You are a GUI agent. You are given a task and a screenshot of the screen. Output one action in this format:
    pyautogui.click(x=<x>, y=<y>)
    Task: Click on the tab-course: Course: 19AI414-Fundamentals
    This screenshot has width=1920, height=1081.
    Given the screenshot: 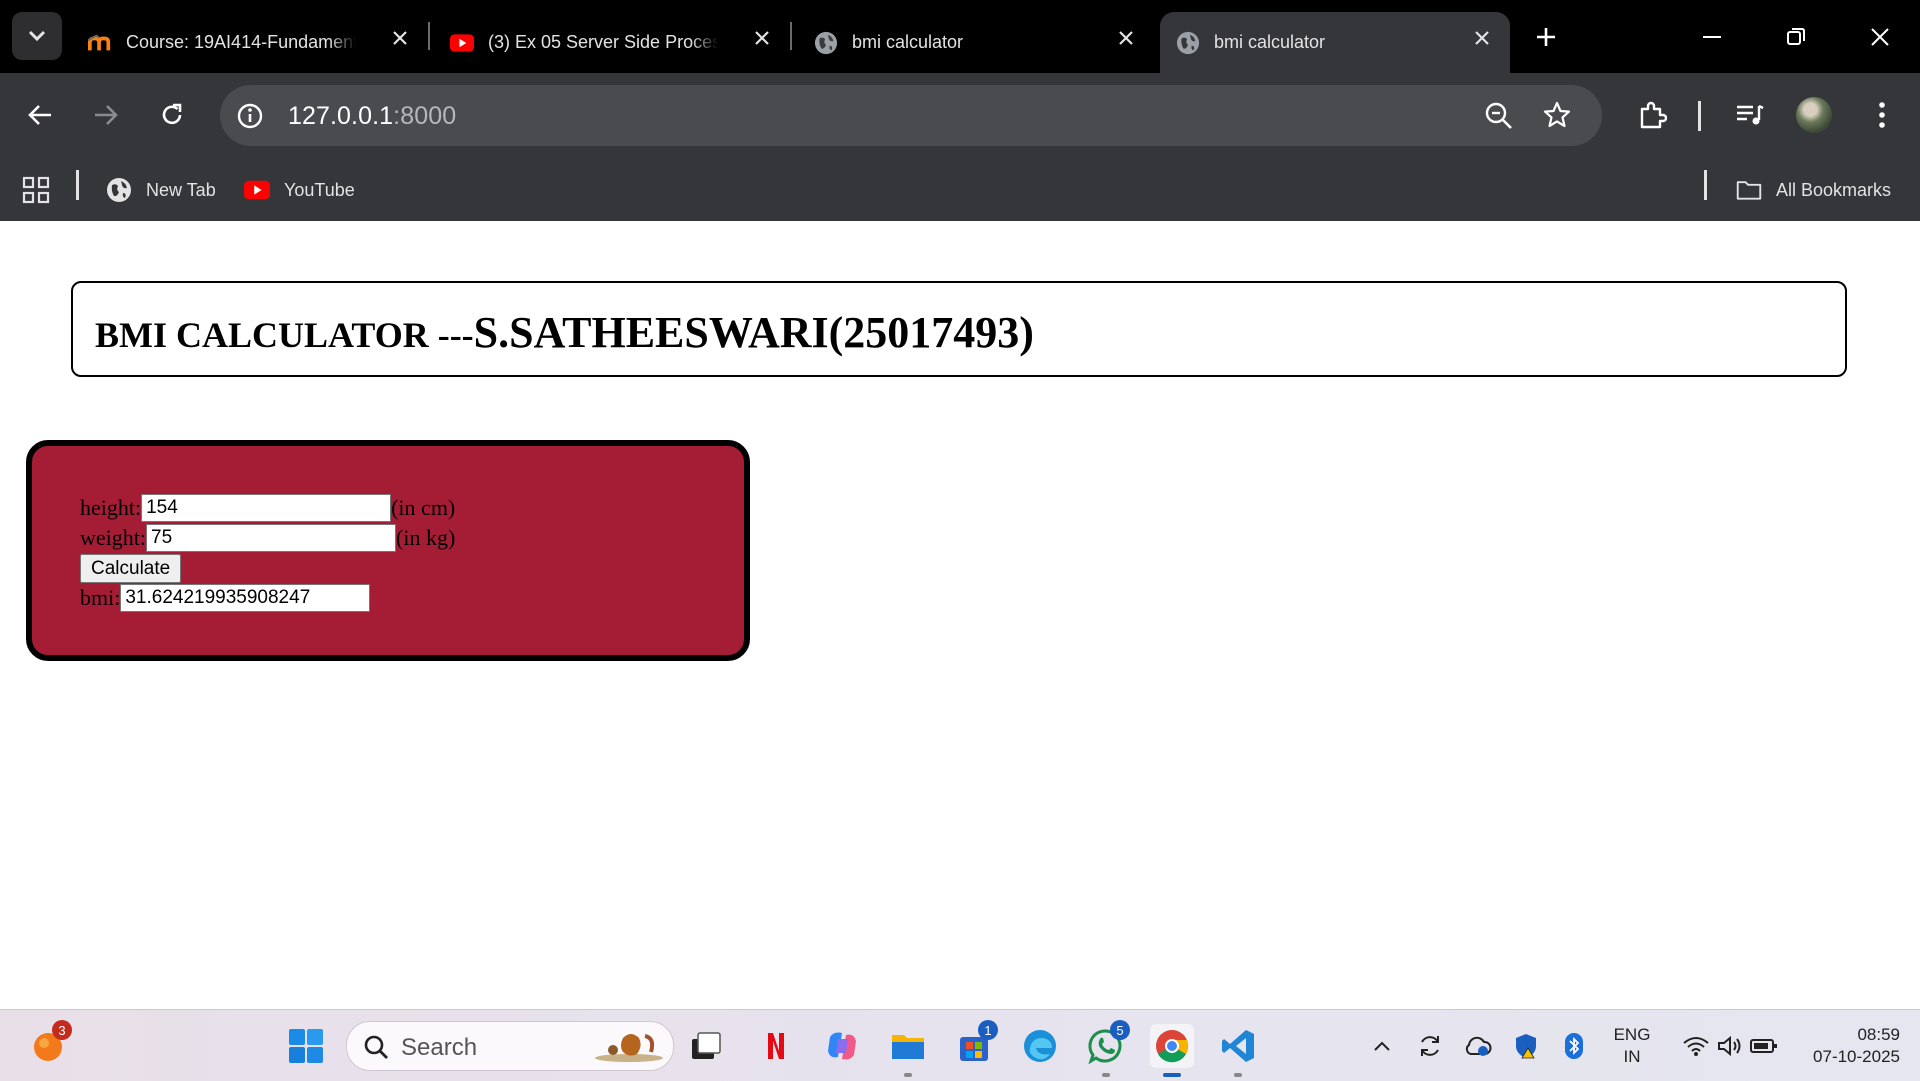 What is the action you would take?
    pyautogui.click(x=251, y=42)
    